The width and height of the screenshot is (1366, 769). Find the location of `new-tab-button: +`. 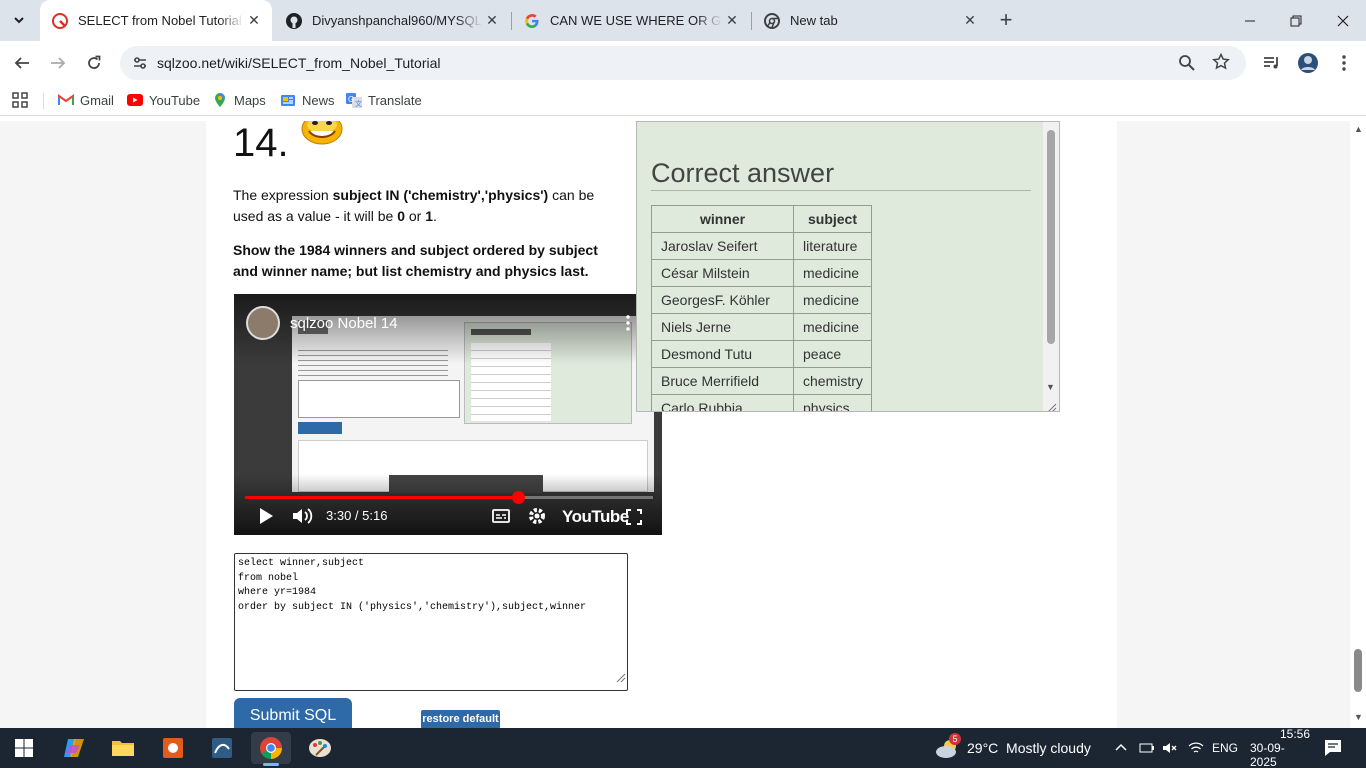

new-tab-button: + is located at coordinates (1006, 19).